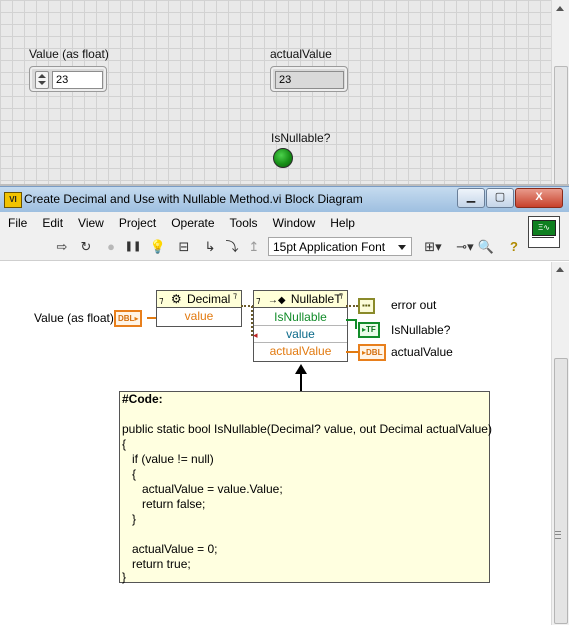  Describe the element at coordinates (17, 221) in the screenshot. I see `menu-file: File` at that location.